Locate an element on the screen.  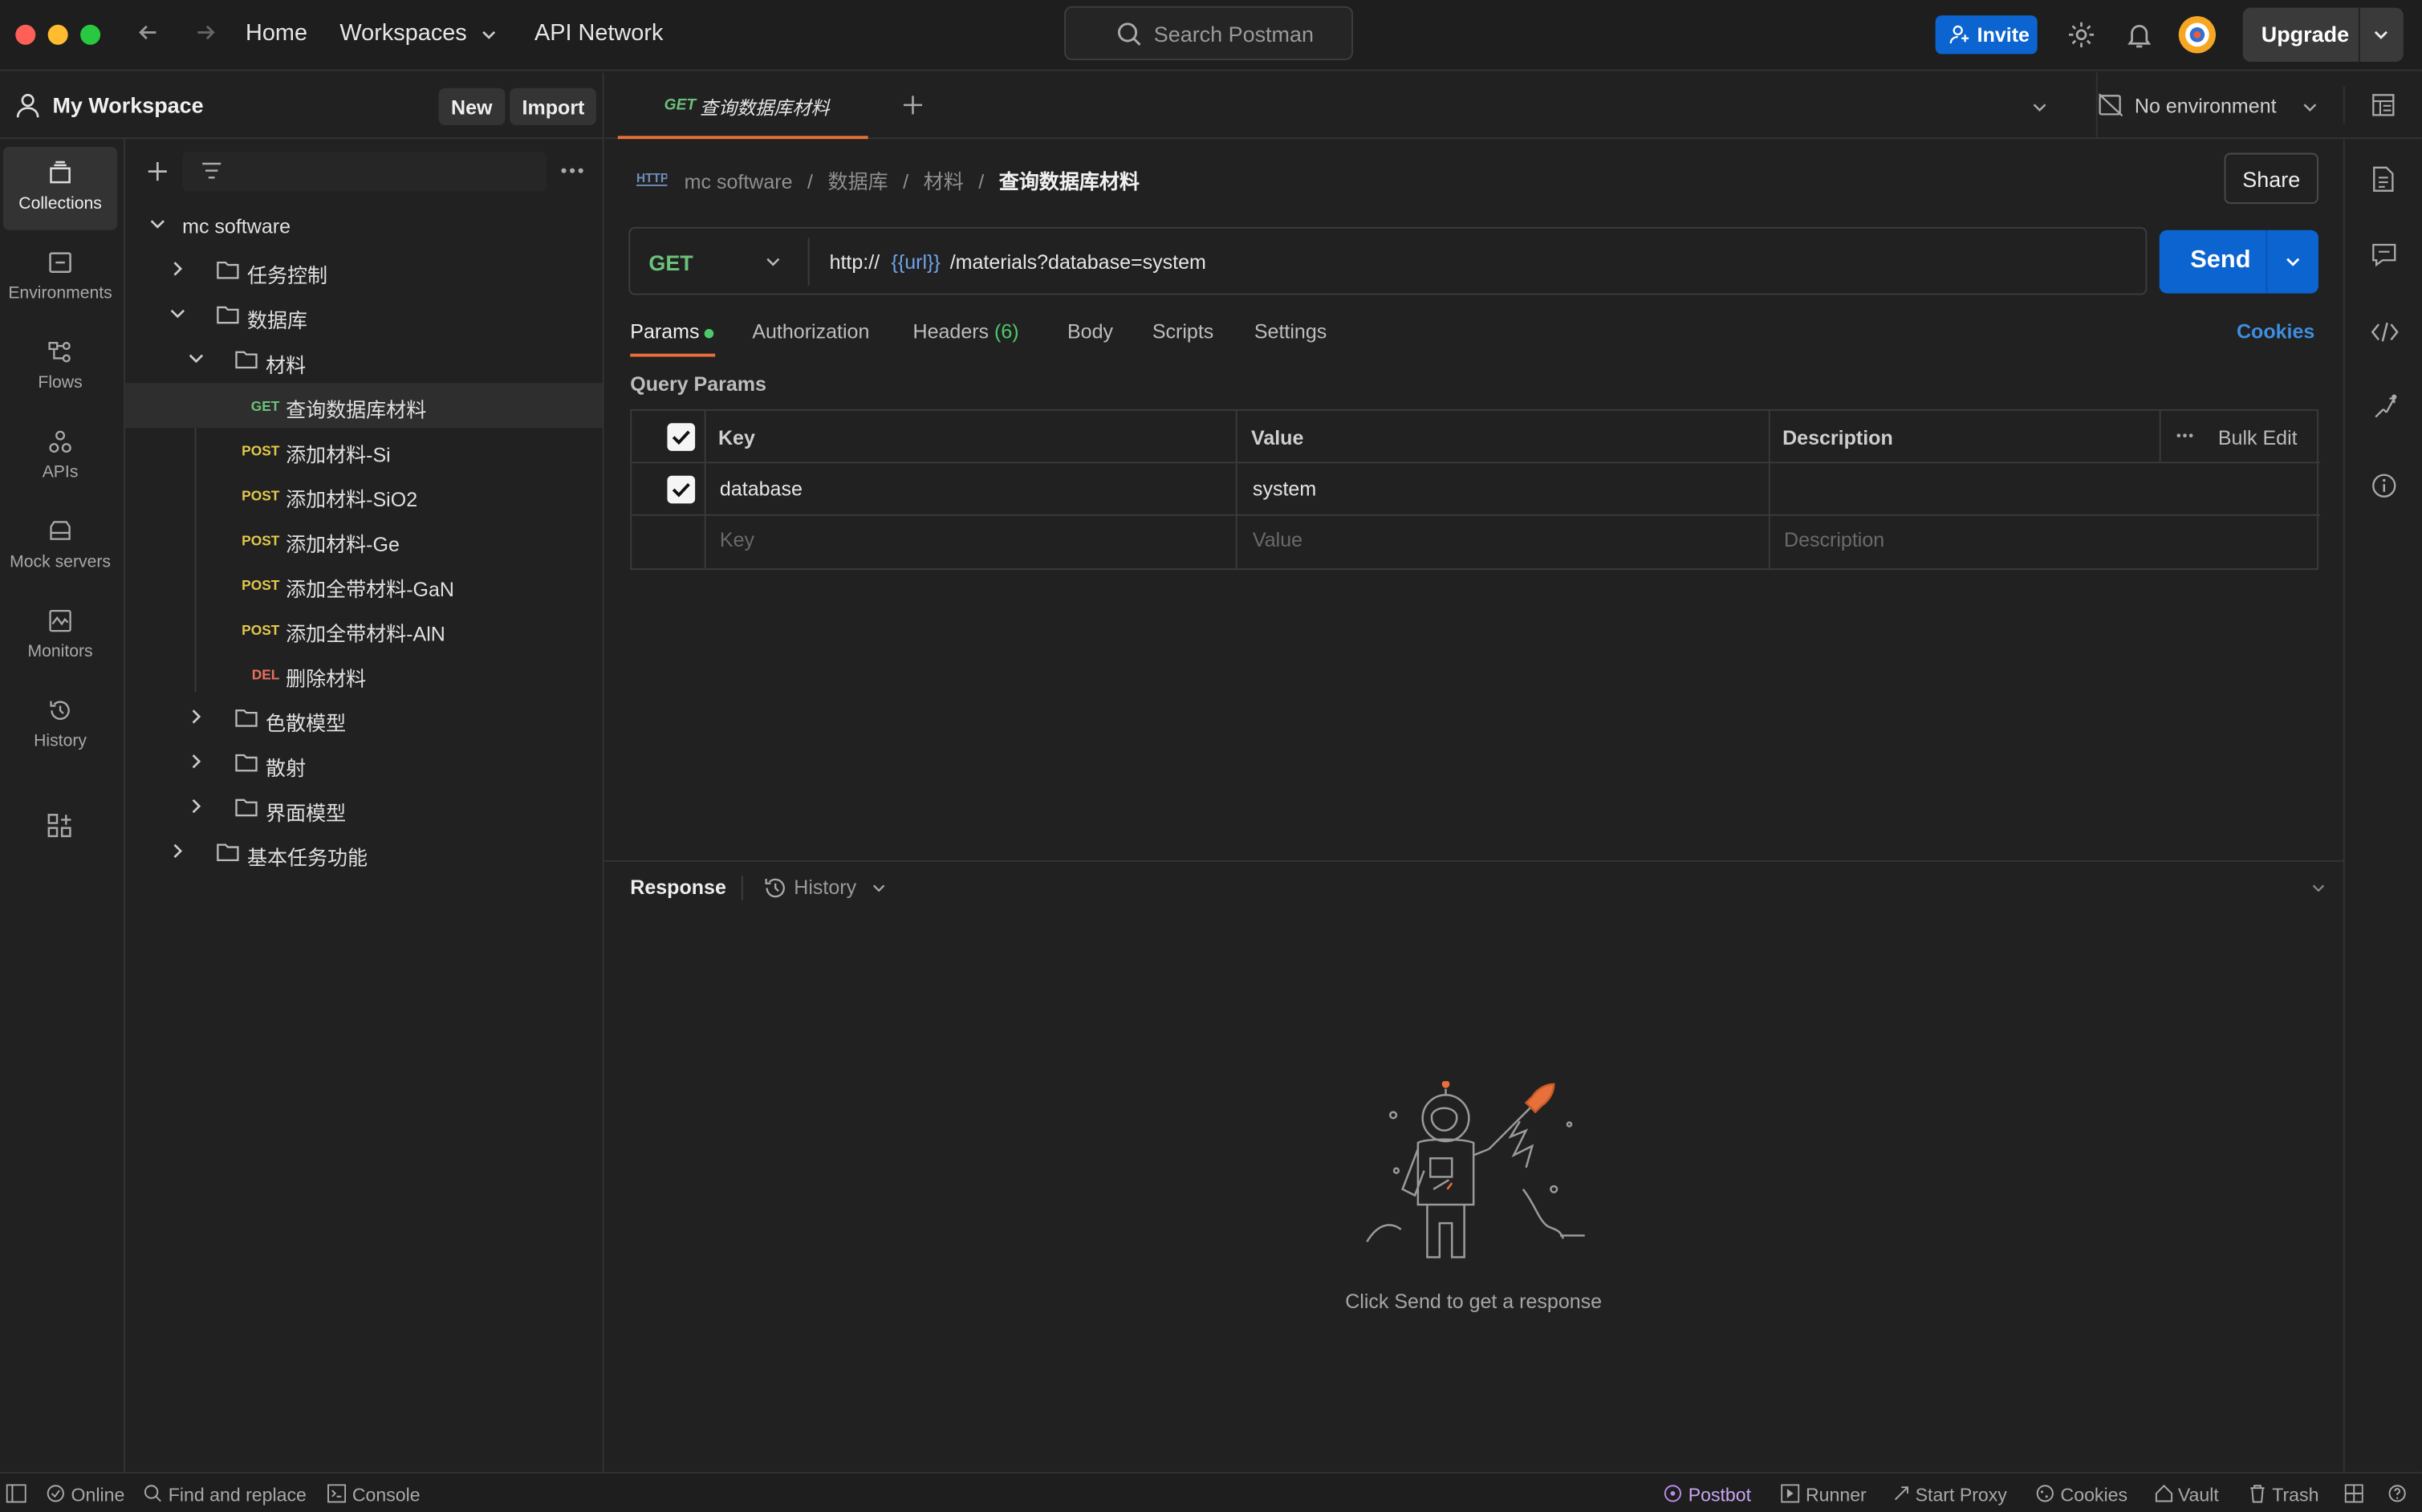
tree-folder: 界面模型 is located at coordinates (364, 808).